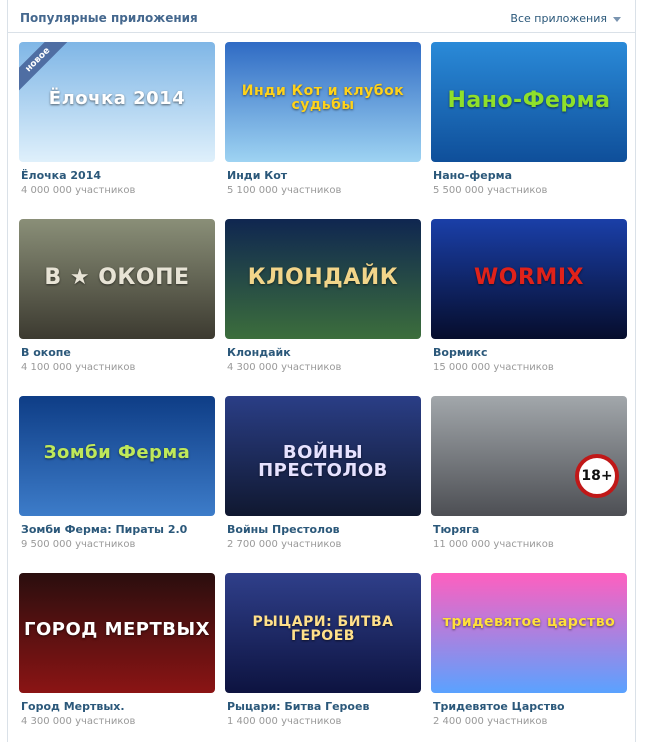 The image size is (646, 742). I want to click on thumbnail-logo-text: РЫЦАРИ: БИТВА ГЕРОЕВ, so click(323, 629).